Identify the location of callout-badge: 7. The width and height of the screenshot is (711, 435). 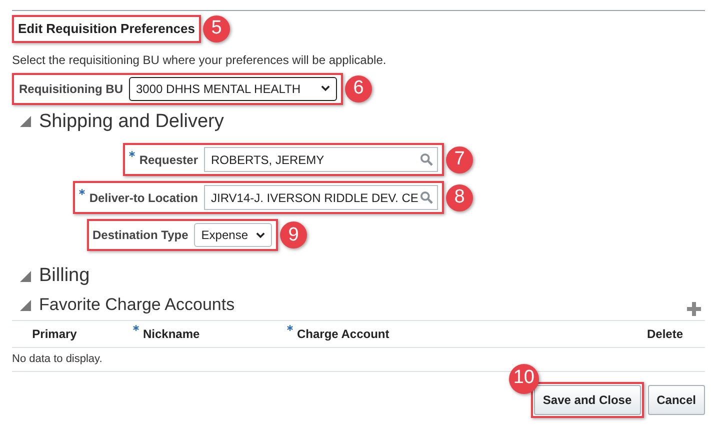
(459, 160).